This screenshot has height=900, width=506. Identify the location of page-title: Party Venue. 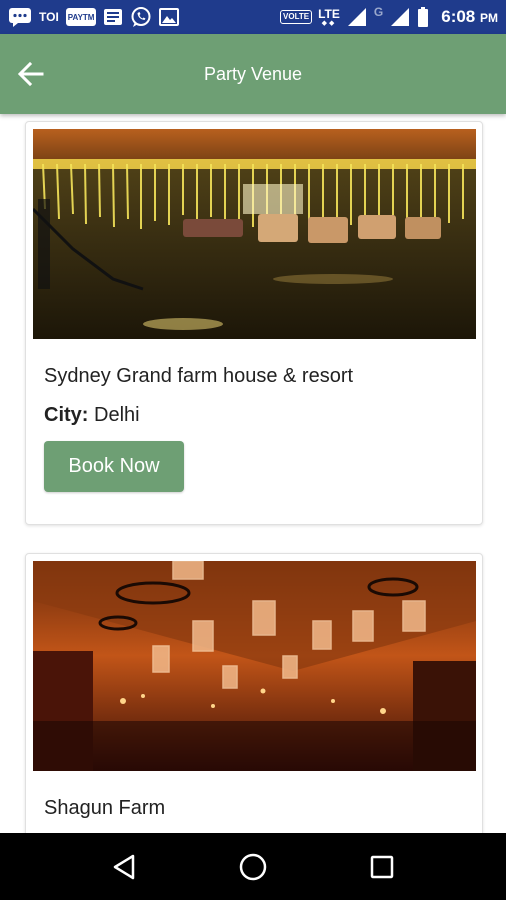
(253, 74).